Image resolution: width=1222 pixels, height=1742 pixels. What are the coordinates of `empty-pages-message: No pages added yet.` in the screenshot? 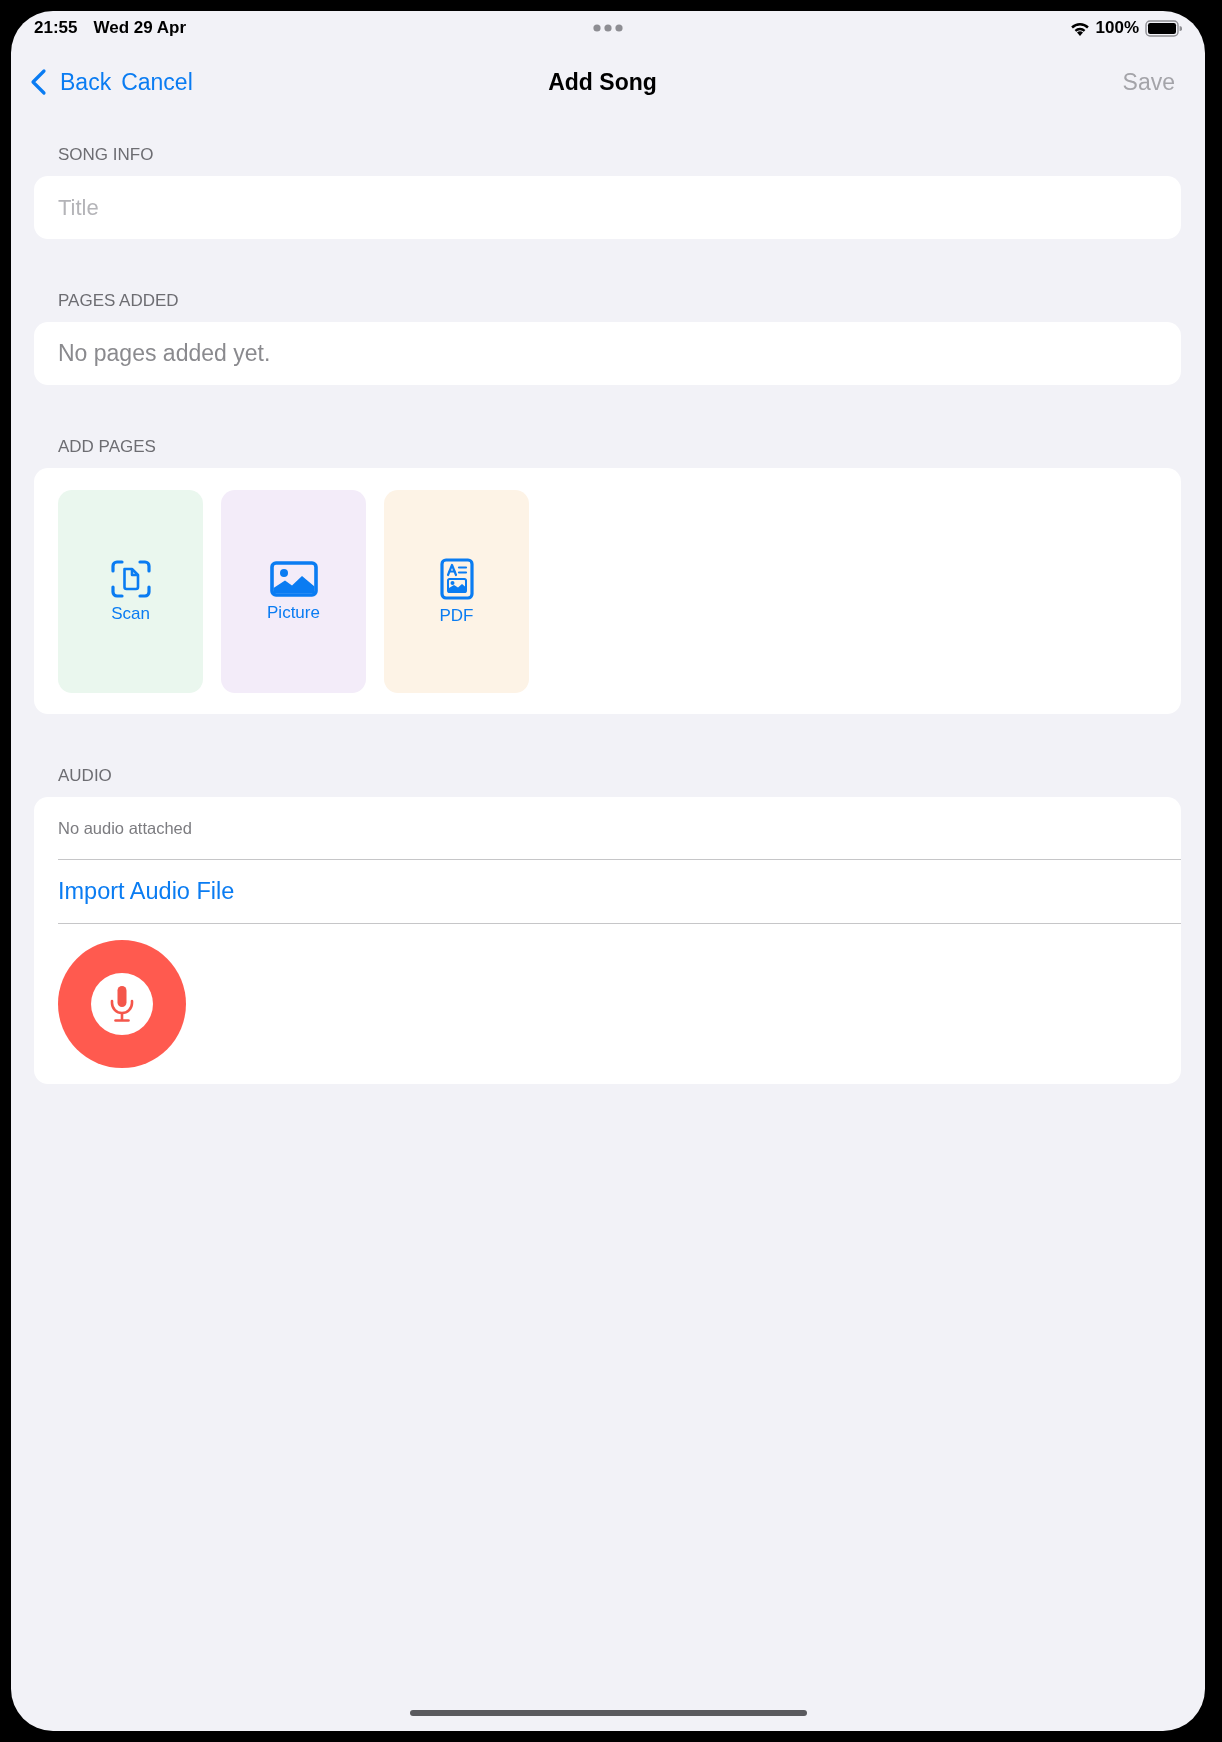 It's located at (164, 353).